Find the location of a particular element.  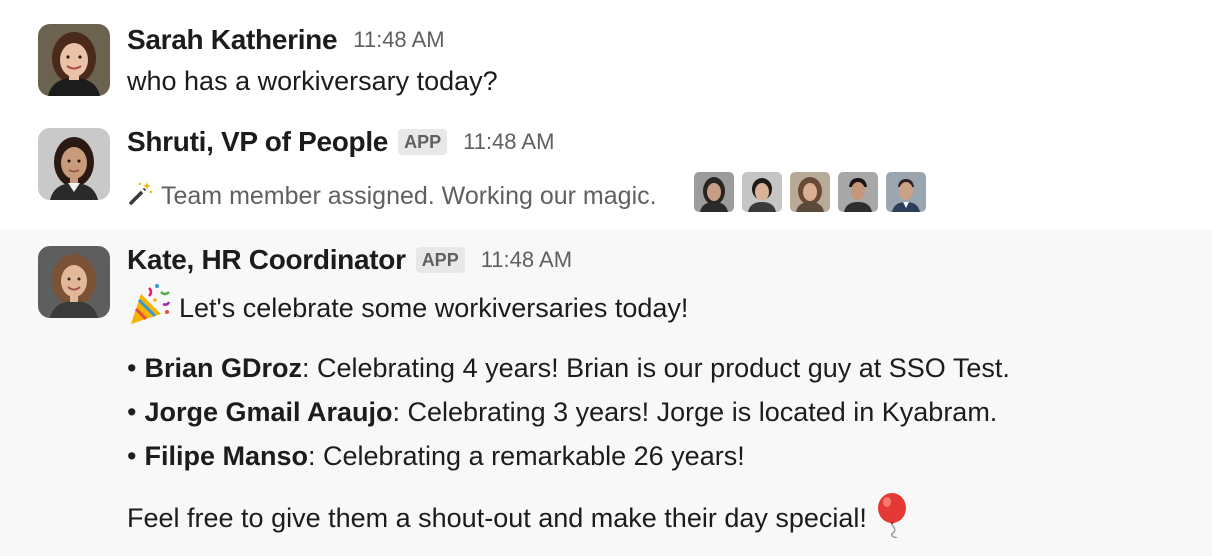

message-header: Kate, HR Coordinator APP 11:48 AM is located at coordinates (349, 260).